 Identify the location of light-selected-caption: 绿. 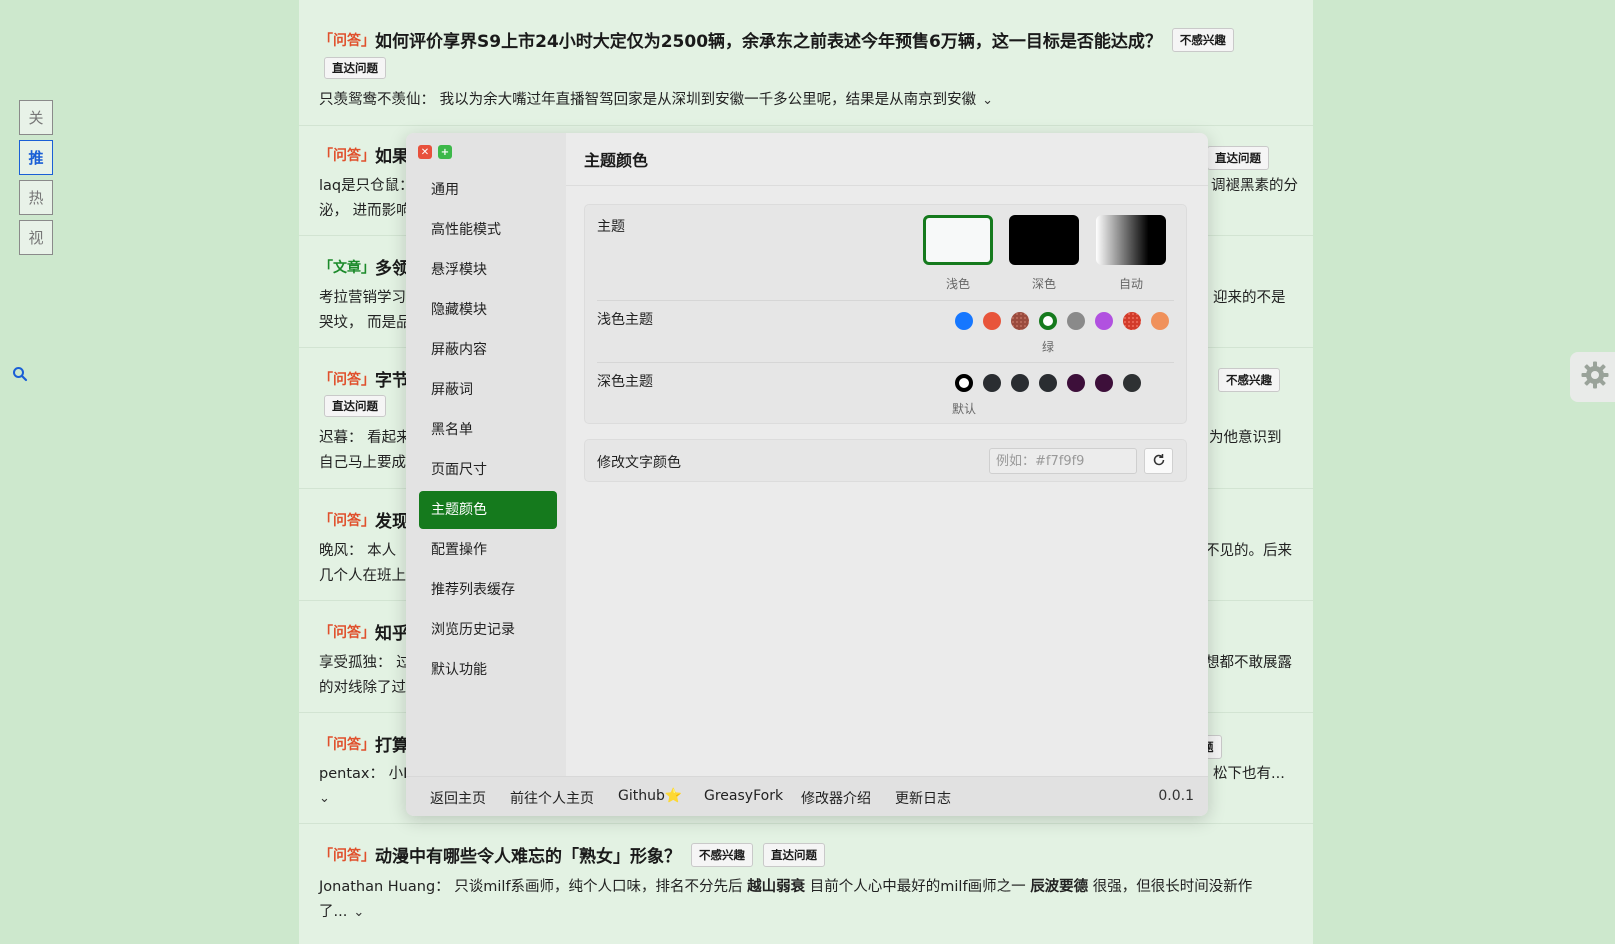
(1047, 347).